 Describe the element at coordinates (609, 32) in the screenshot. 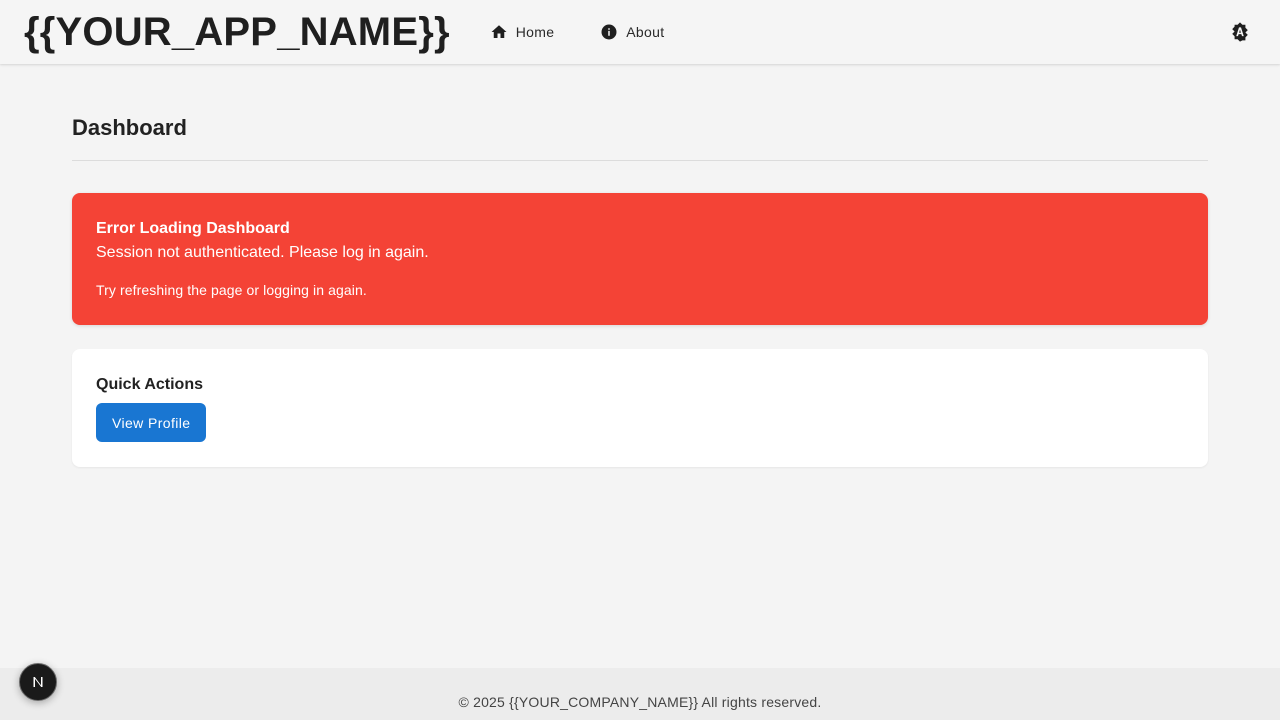

I see `info-icon` at that location.